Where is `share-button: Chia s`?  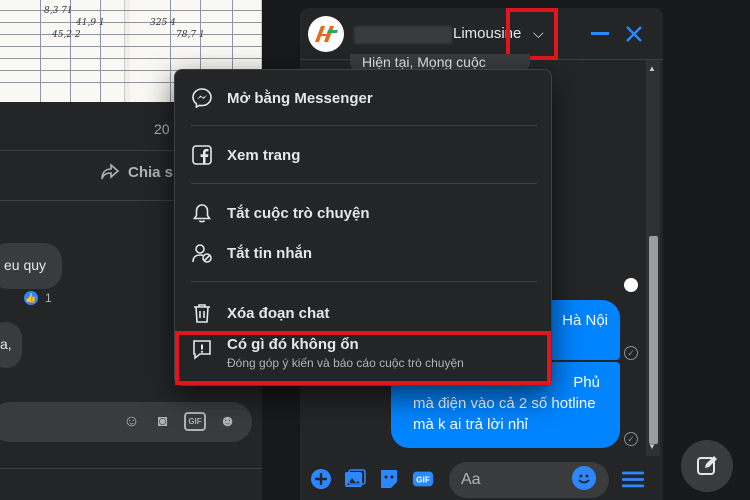 share-button: Chia s is located at coordinates (136, 172).